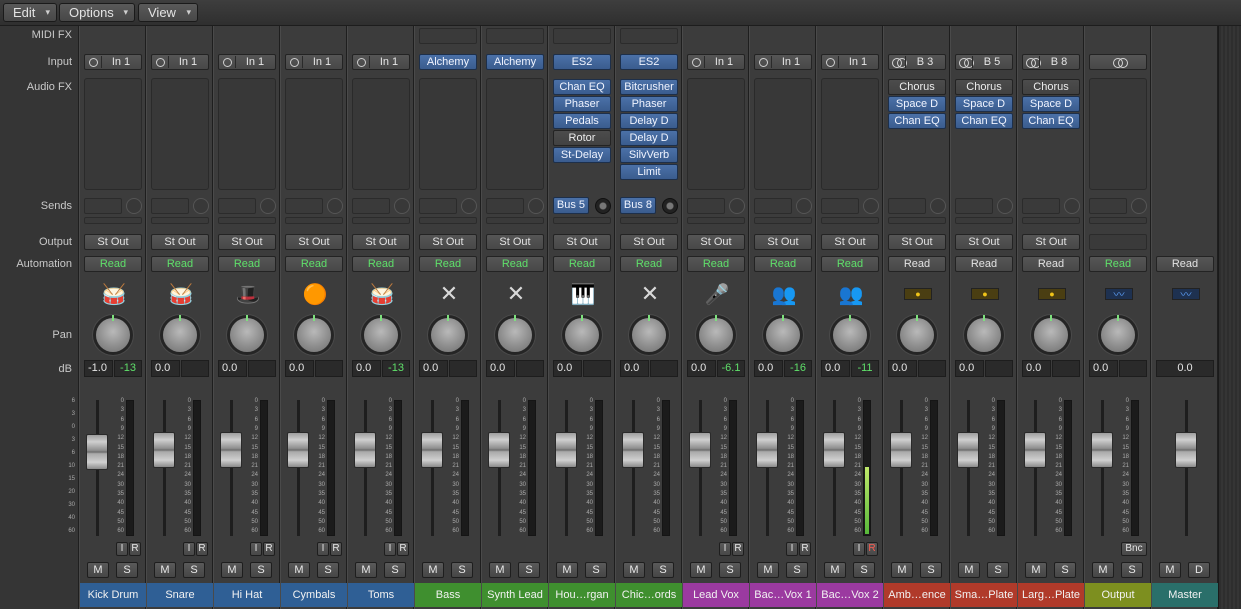 The width and height of the screenshot is (1241, 609). I want to click on cymbal-icon: 🟠, so click(315, 294).